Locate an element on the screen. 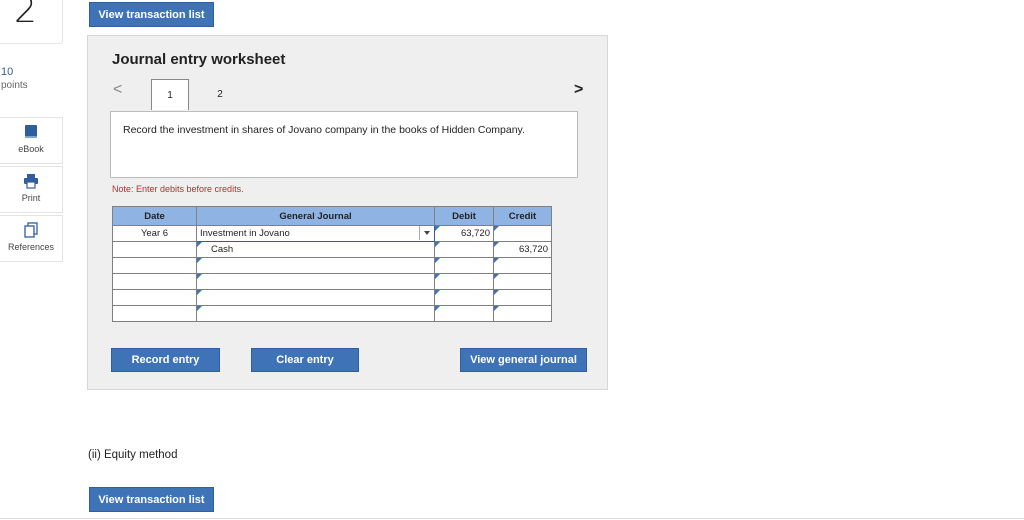 The image size is (1024, 520). chevron-down-icon is located at coordinates (426, 233).